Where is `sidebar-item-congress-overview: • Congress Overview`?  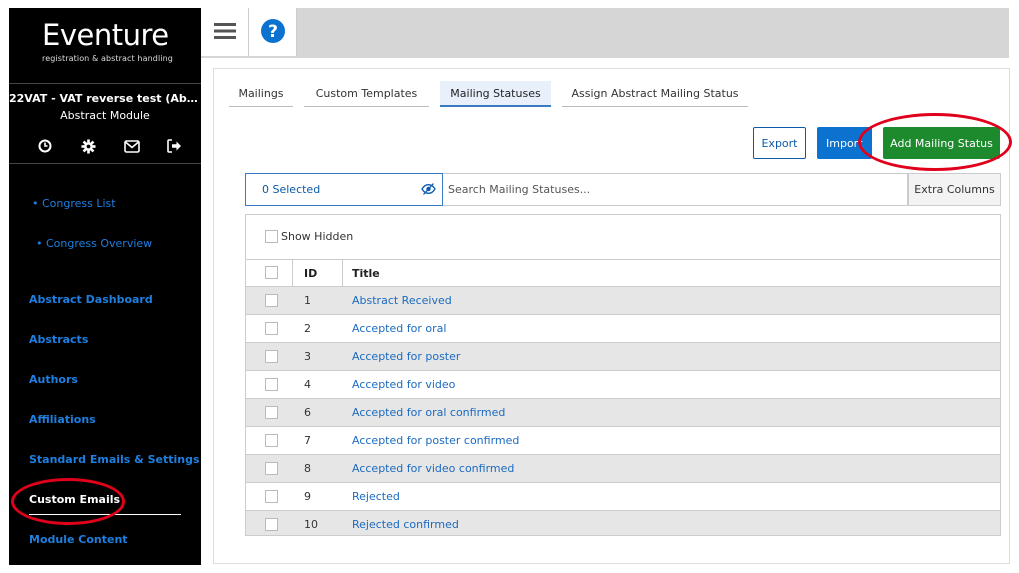 sidebar-item-congress-overview: • Congress Overview is located at coordinates (94, 243).